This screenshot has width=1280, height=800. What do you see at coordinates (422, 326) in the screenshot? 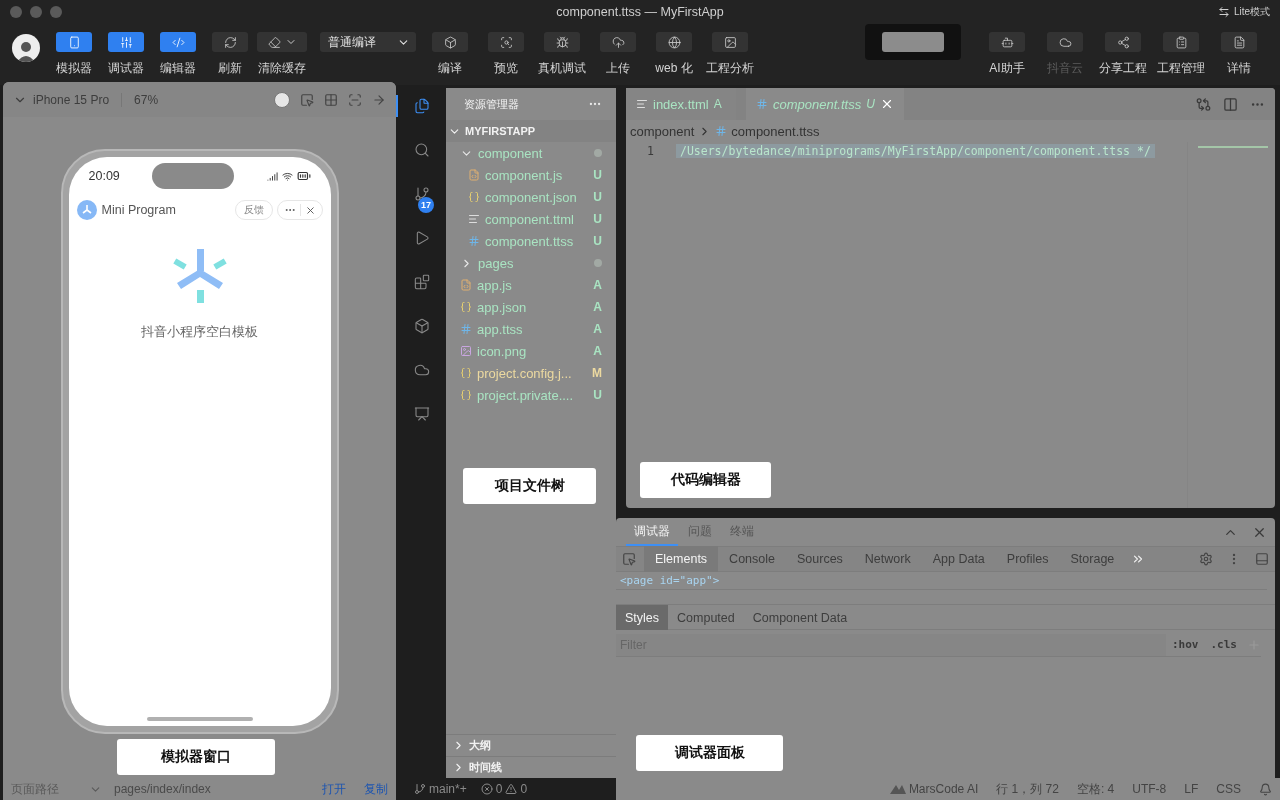
I see `cube-icon` at bounding box center [422, 326].